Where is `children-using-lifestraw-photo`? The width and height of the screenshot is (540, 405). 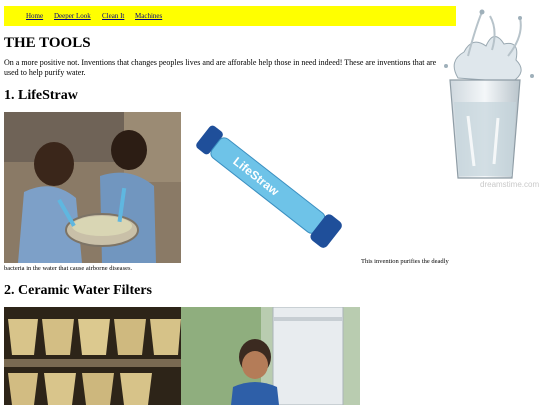
children-using-lifestraw-photo is located at coordinates (92, 187).